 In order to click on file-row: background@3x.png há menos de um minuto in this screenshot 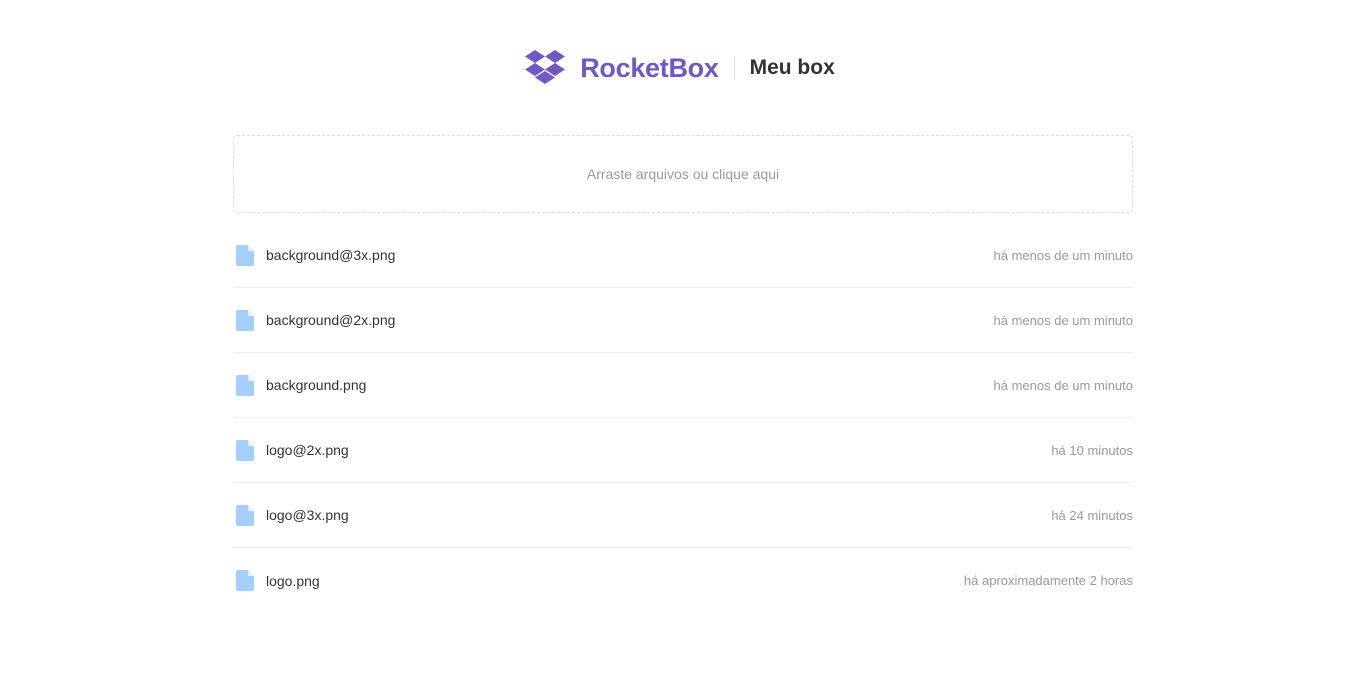, I will do `click(683, 255)`.